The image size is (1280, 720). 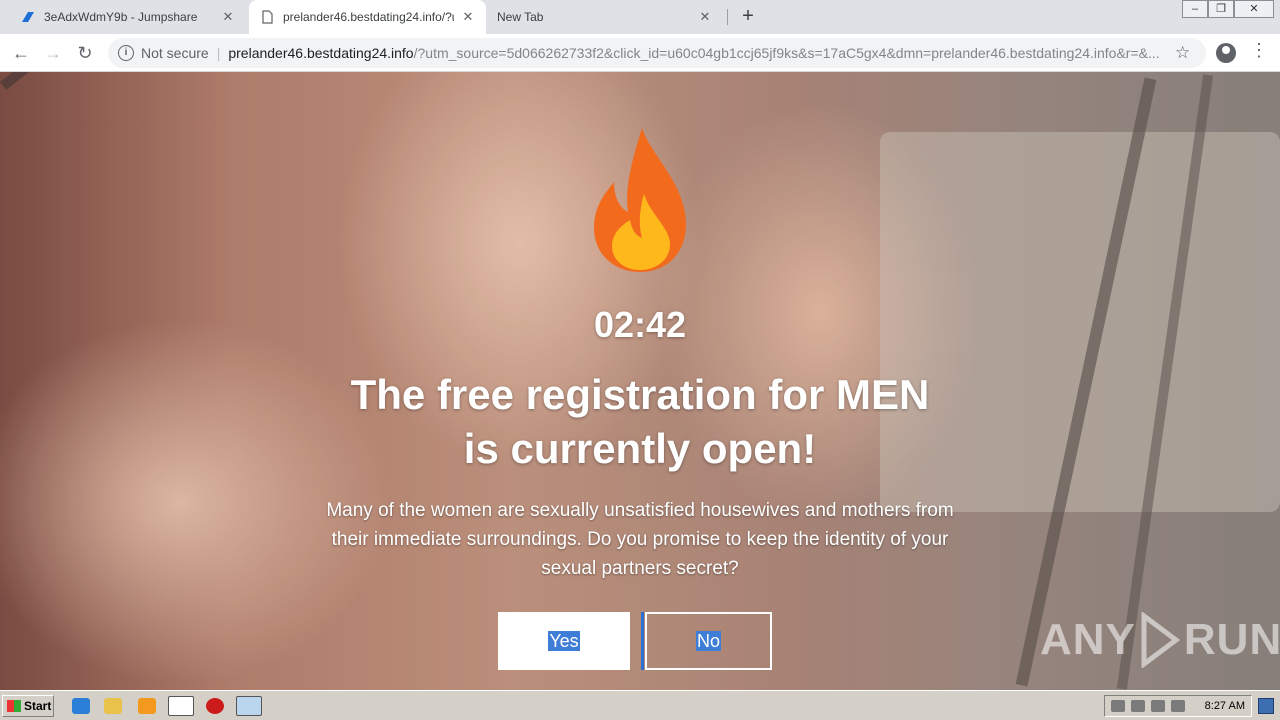 What do you see at coordinates (175, 53) in the screenshot?
I see `security-label: Not secure` at bounding box center [175, 53].